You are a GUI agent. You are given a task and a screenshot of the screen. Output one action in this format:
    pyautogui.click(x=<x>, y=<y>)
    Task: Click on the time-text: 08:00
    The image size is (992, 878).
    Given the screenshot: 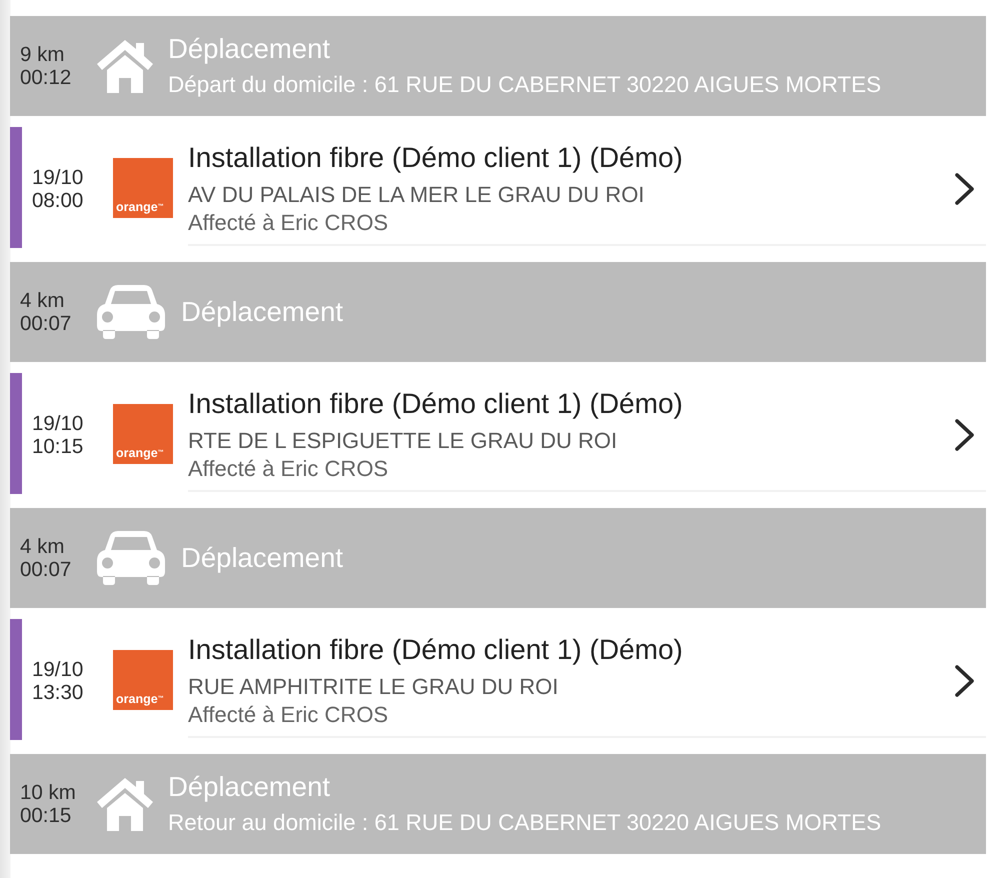 What is the action you would take?
    pyautogui.click(x=58, y=200)
    